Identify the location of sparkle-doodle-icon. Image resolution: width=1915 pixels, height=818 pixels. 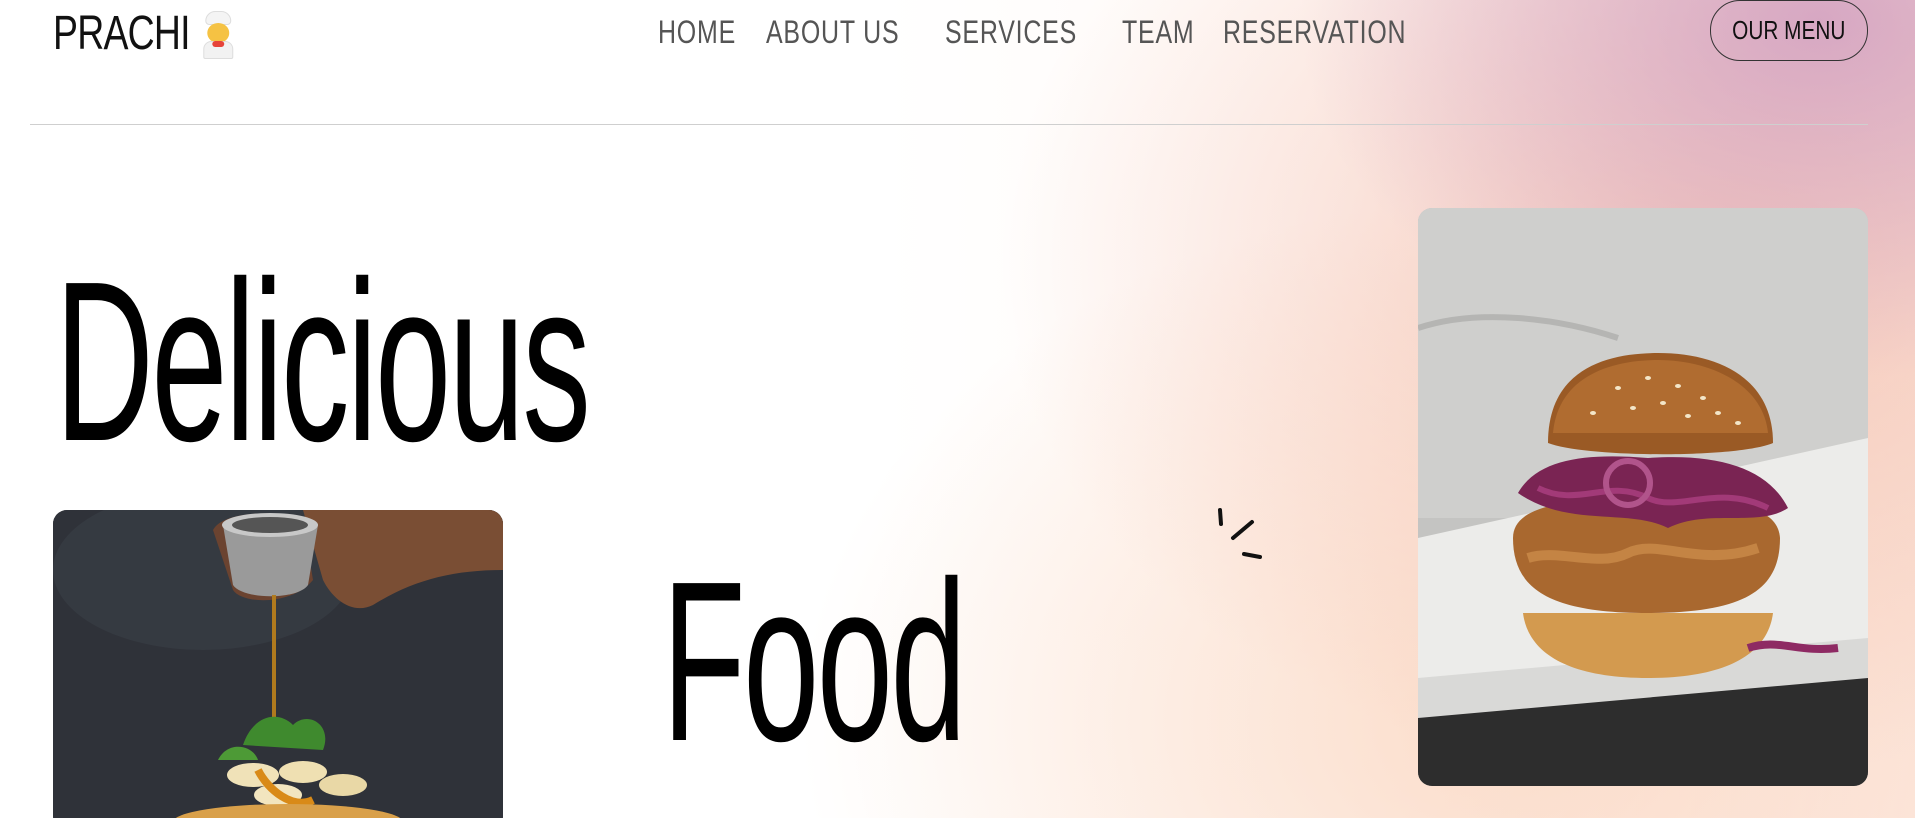
(1241, 535).